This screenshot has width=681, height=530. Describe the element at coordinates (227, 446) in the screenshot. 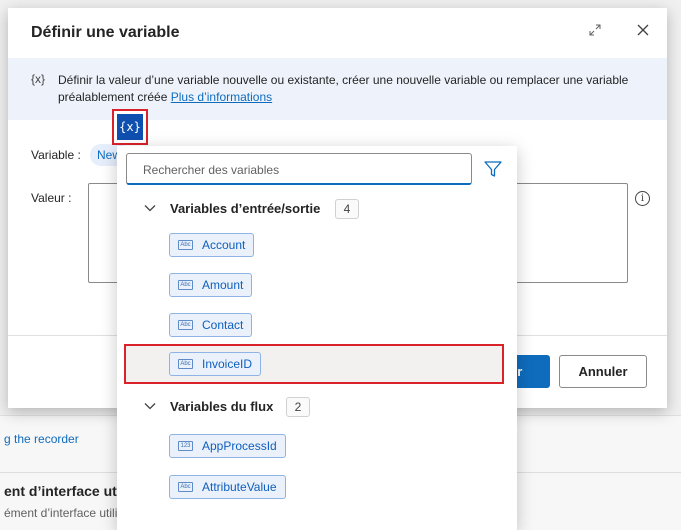

I see `variable-chip-appprocessid: 123 AppProcessId` at that location.